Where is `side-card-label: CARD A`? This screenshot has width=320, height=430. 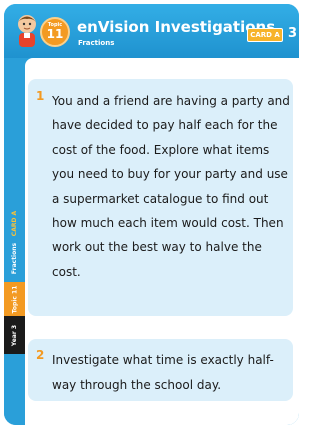 side-card-label: CARD A is located at coordinates (14, 223).